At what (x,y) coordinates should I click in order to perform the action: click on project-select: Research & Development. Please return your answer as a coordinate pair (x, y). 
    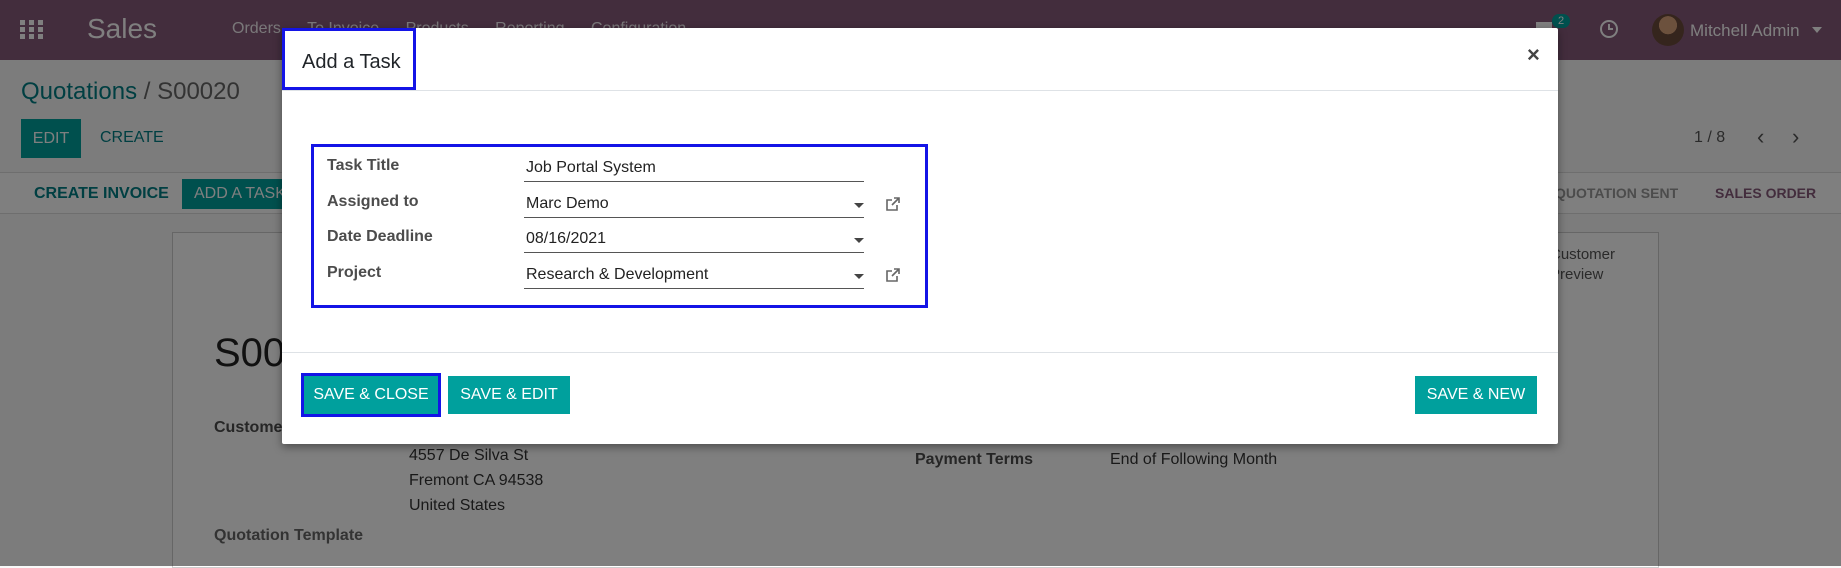
    Looking at the image, I should click on (694, 276).